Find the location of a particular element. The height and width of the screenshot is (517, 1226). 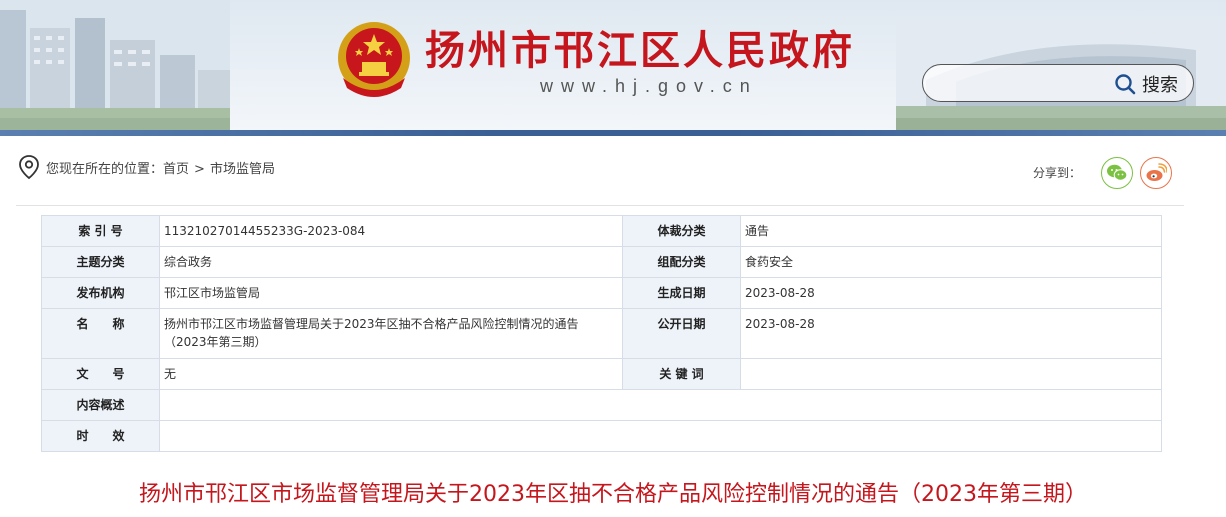

doc-number-value: 无 is located at coordinates (391, 374).